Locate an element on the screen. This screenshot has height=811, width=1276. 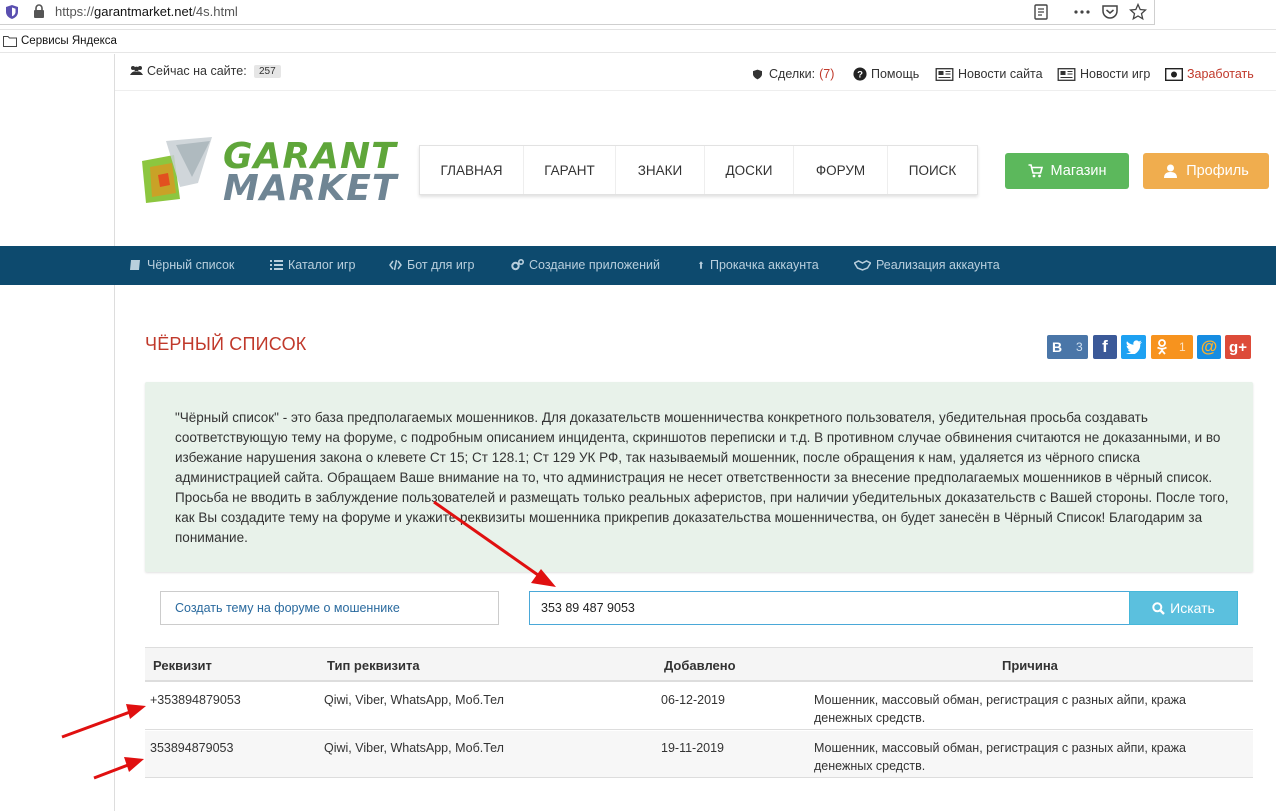
bookmark-star-icon is located at coordinates (1138, 12).